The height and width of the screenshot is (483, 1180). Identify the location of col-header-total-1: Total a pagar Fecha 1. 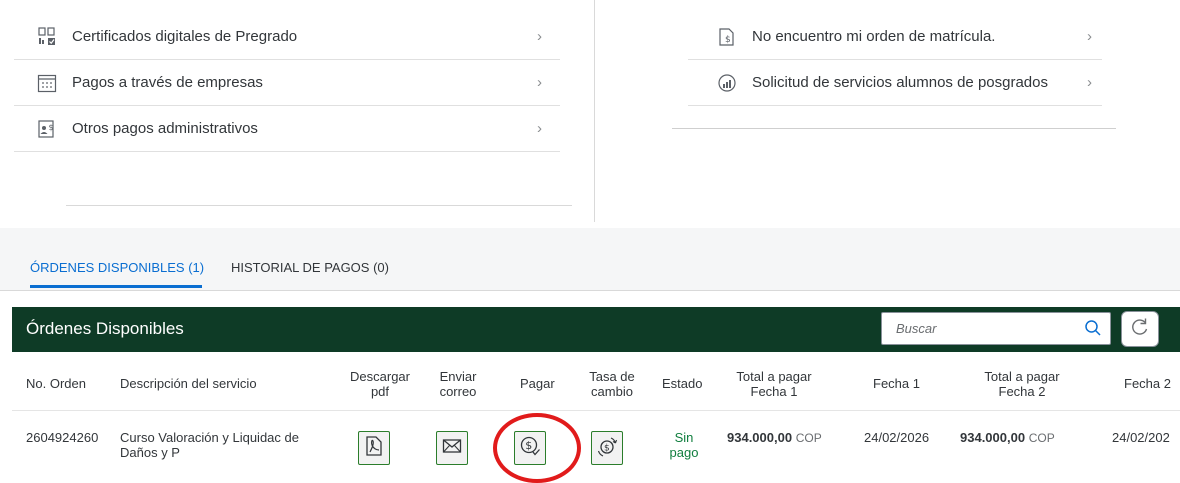
(774, 384).